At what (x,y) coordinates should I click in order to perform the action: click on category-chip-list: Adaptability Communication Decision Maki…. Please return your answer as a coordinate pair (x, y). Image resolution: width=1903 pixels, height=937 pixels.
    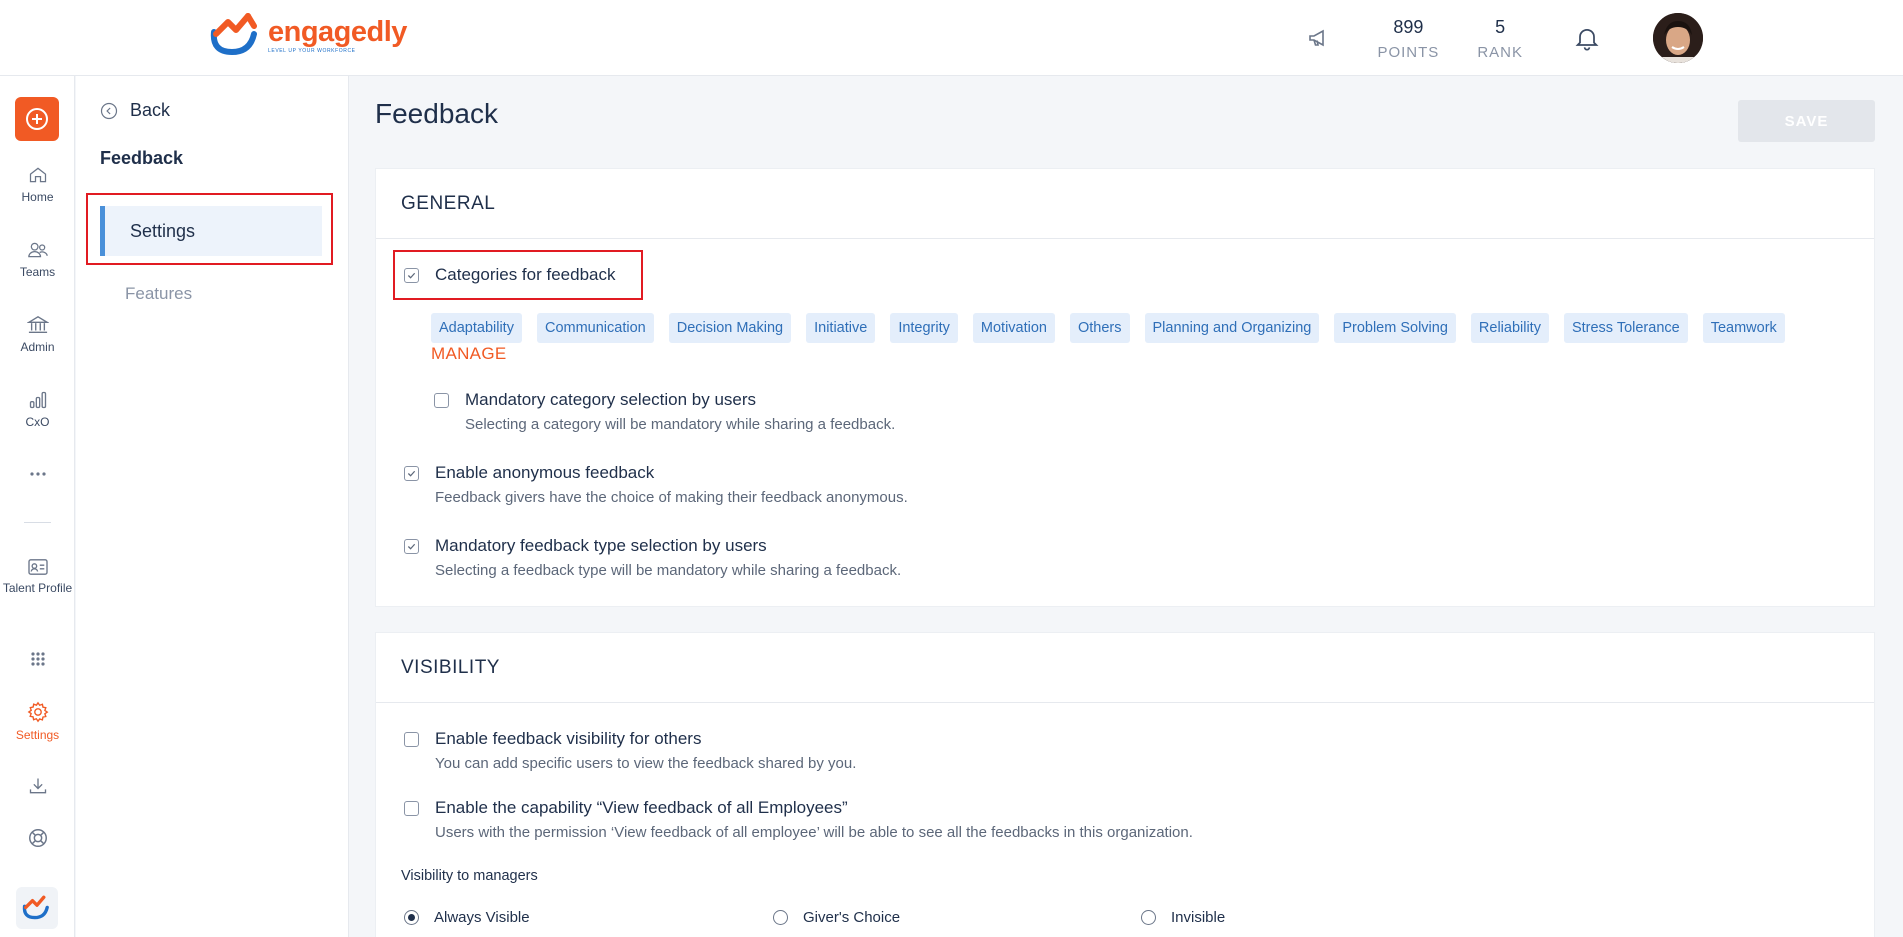
    Looking at the image, I should click on (1115, 328).